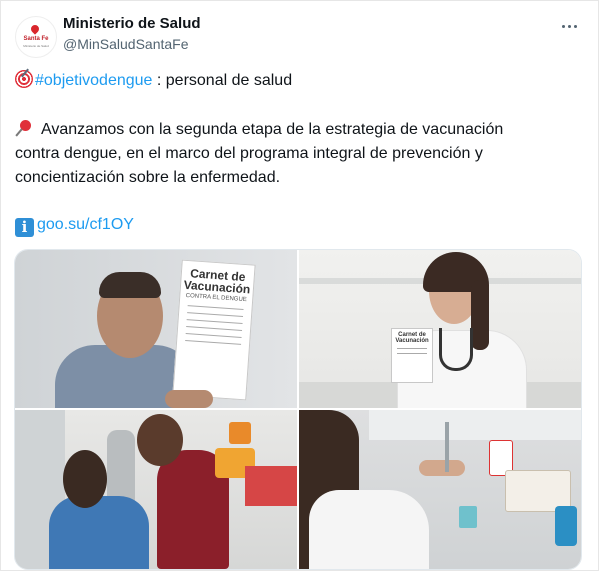  I want to click on patient-scrubs-shape, so click(99, 532).